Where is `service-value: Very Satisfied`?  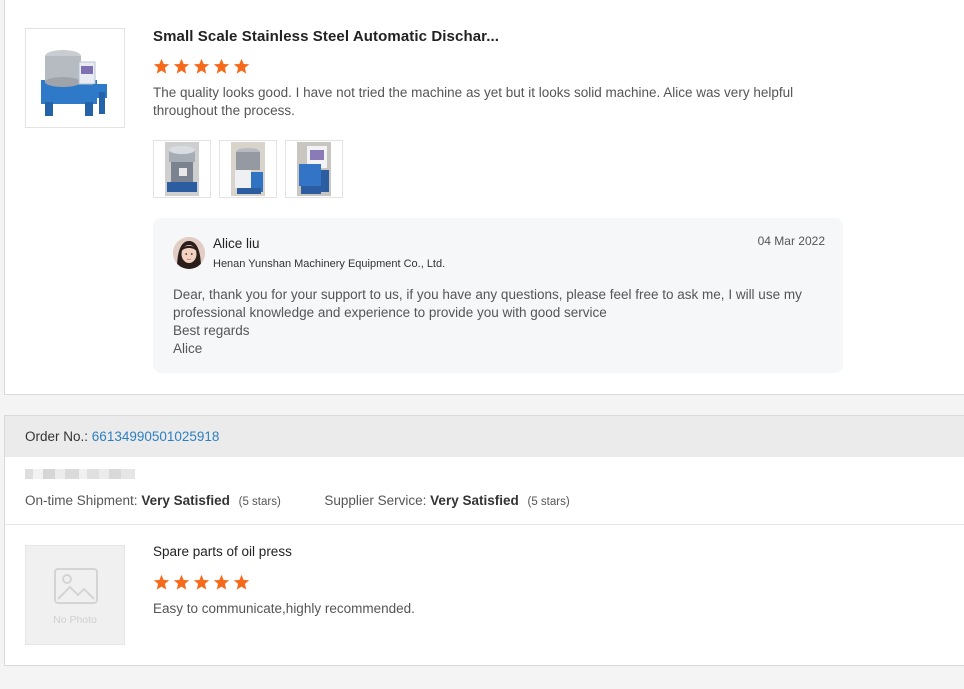
service-value: Very Satisfied is located at coordinates (474, 500).